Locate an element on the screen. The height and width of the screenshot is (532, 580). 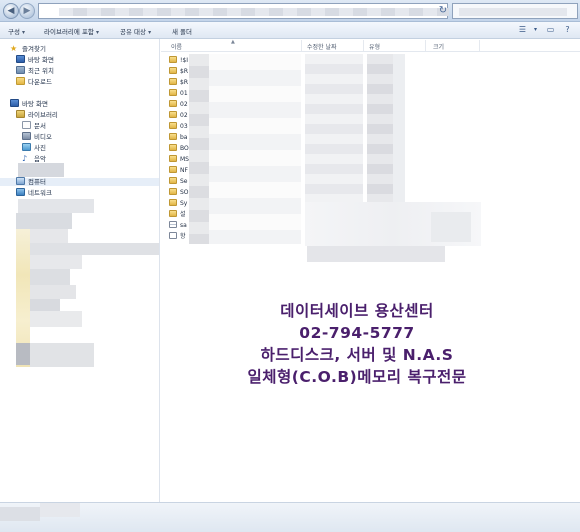
sidebar-item-recent: 최근 위치 is located at coordinates (35, 71).